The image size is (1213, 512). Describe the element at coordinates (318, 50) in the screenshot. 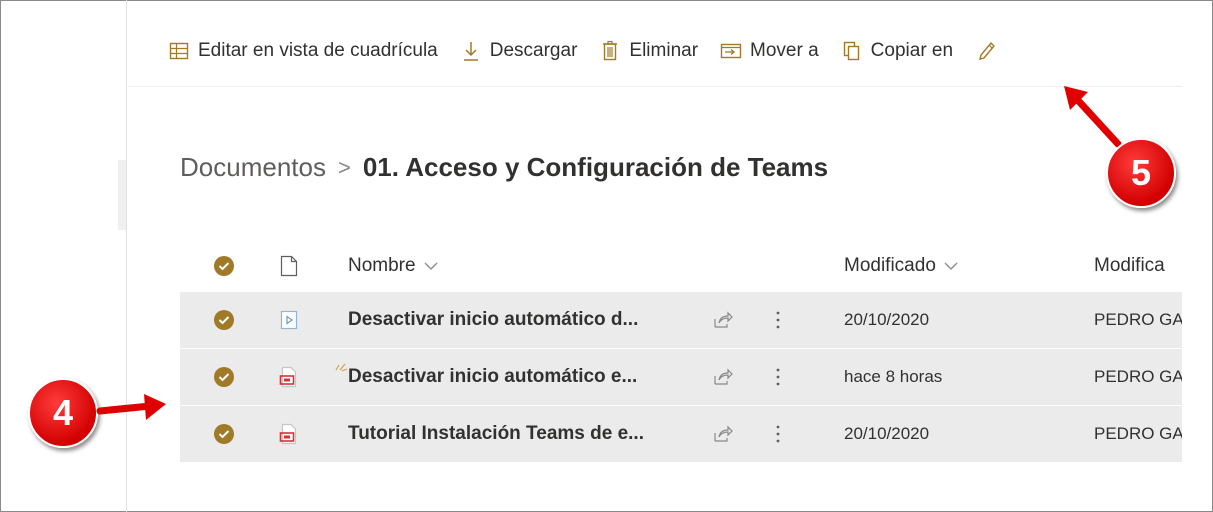

I see `edit-grid-view-label: Editar en vista de cuadrícula` at that location.